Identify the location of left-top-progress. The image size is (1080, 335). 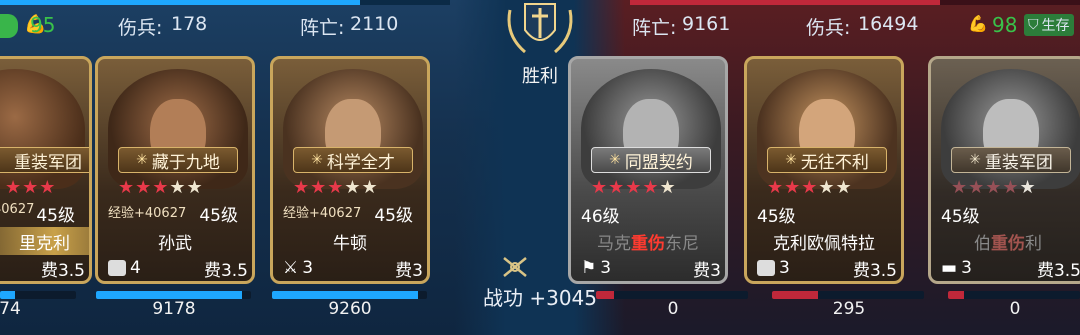
(180, 2).